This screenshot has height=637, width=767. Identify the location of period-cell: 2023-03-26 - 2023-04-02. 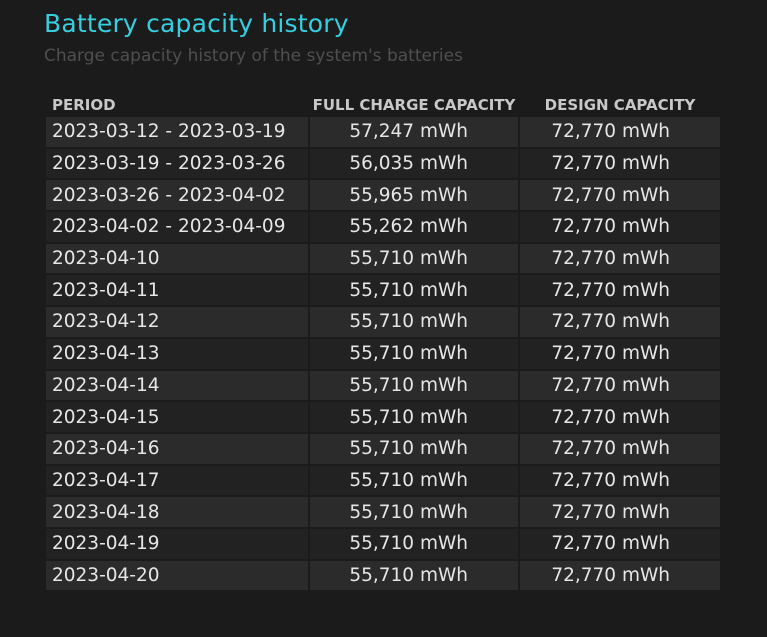
(177, 195).